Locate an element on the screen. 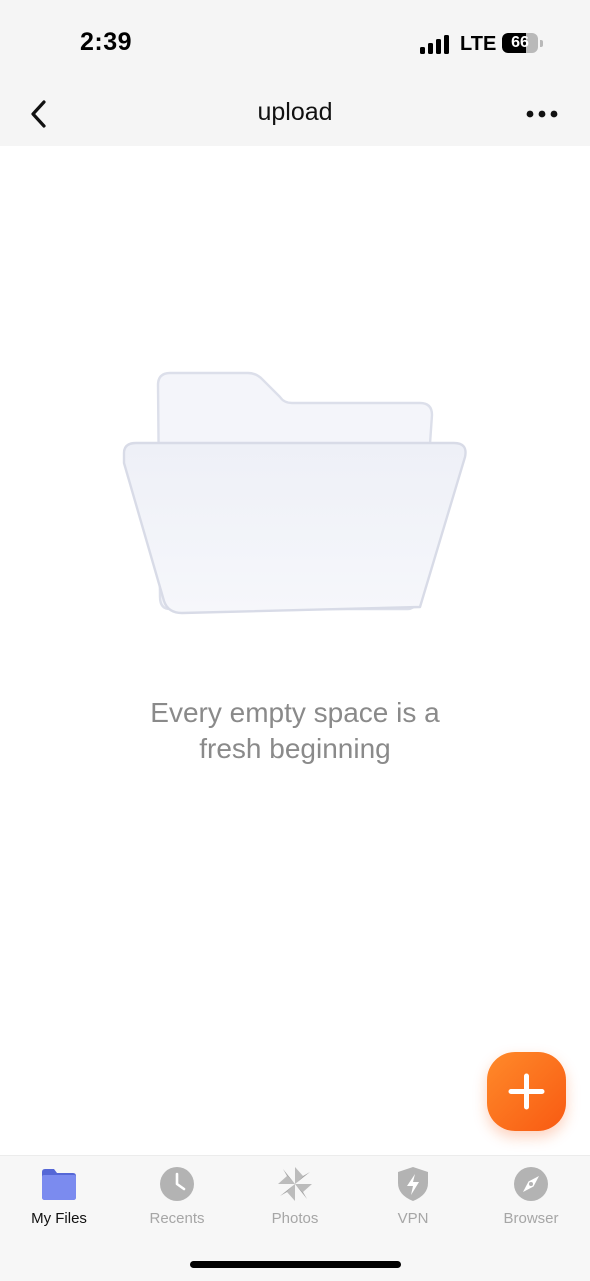  battery-tip is located at coordinates (541, 43).